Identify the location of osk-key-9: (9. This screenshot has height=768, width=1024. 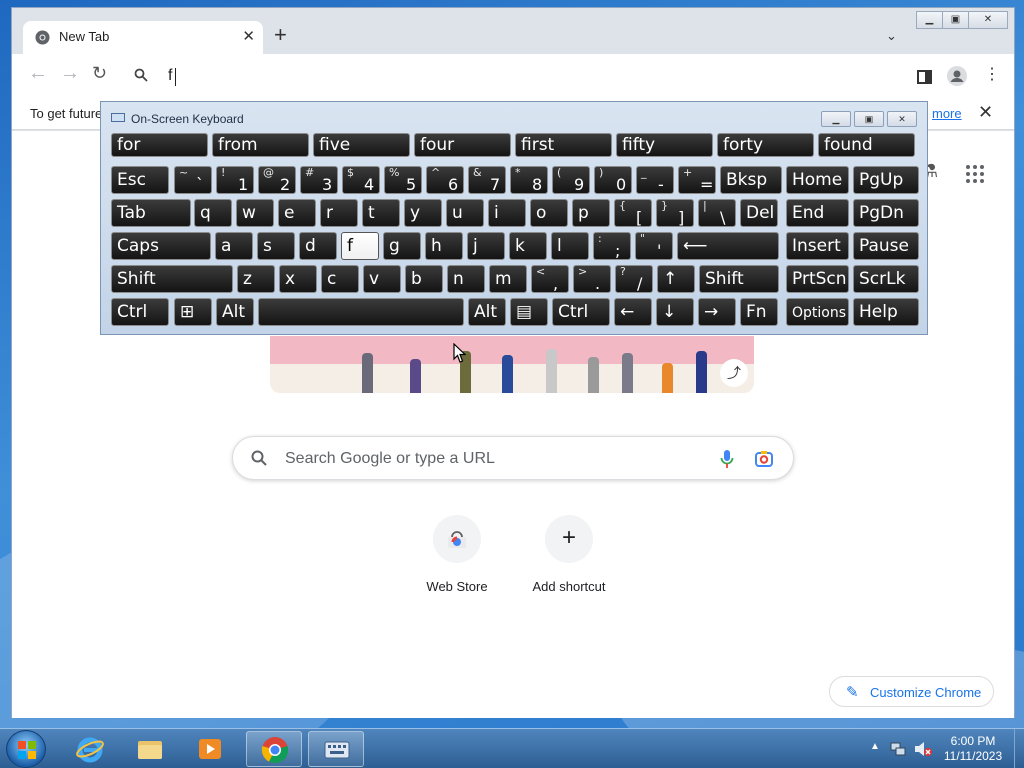
(571, 180).